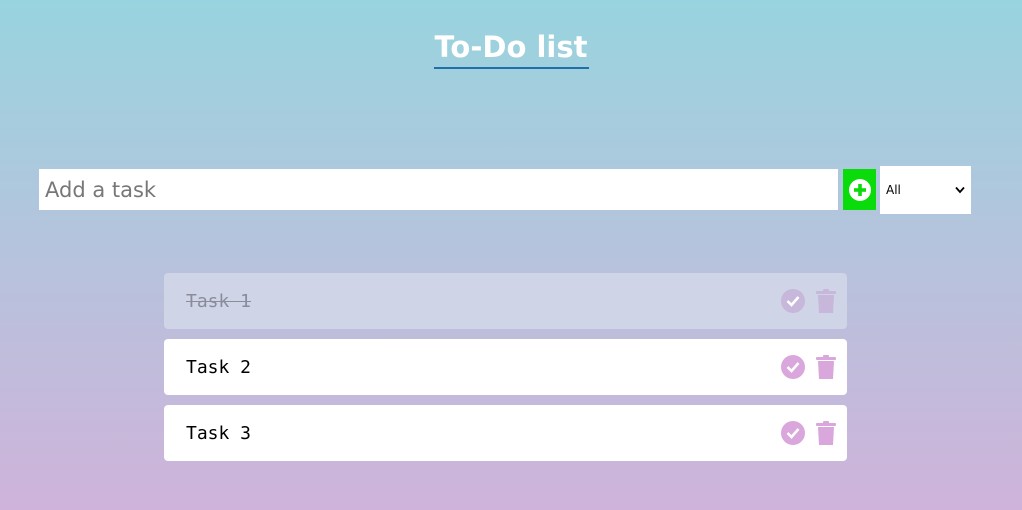 This screenshot has width=1022, height=510. I want to click on page-title-text: To-Do list, so click(511, 48).